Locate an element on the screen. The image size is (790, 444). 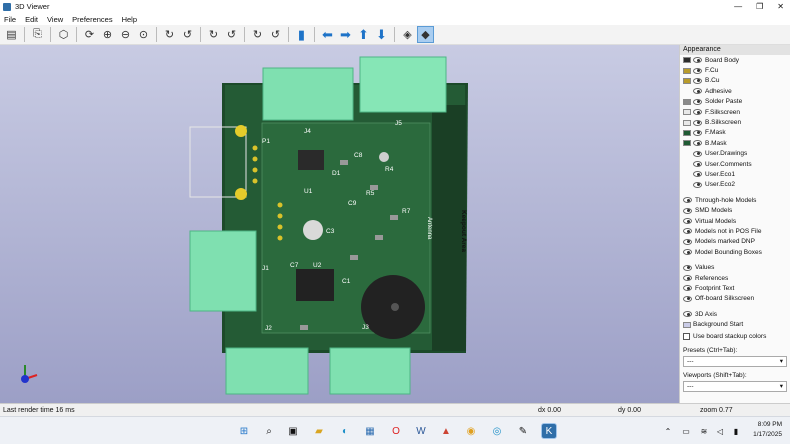
layer-row-virtual-models: Virtual Models is located at coordinates (735, 221).